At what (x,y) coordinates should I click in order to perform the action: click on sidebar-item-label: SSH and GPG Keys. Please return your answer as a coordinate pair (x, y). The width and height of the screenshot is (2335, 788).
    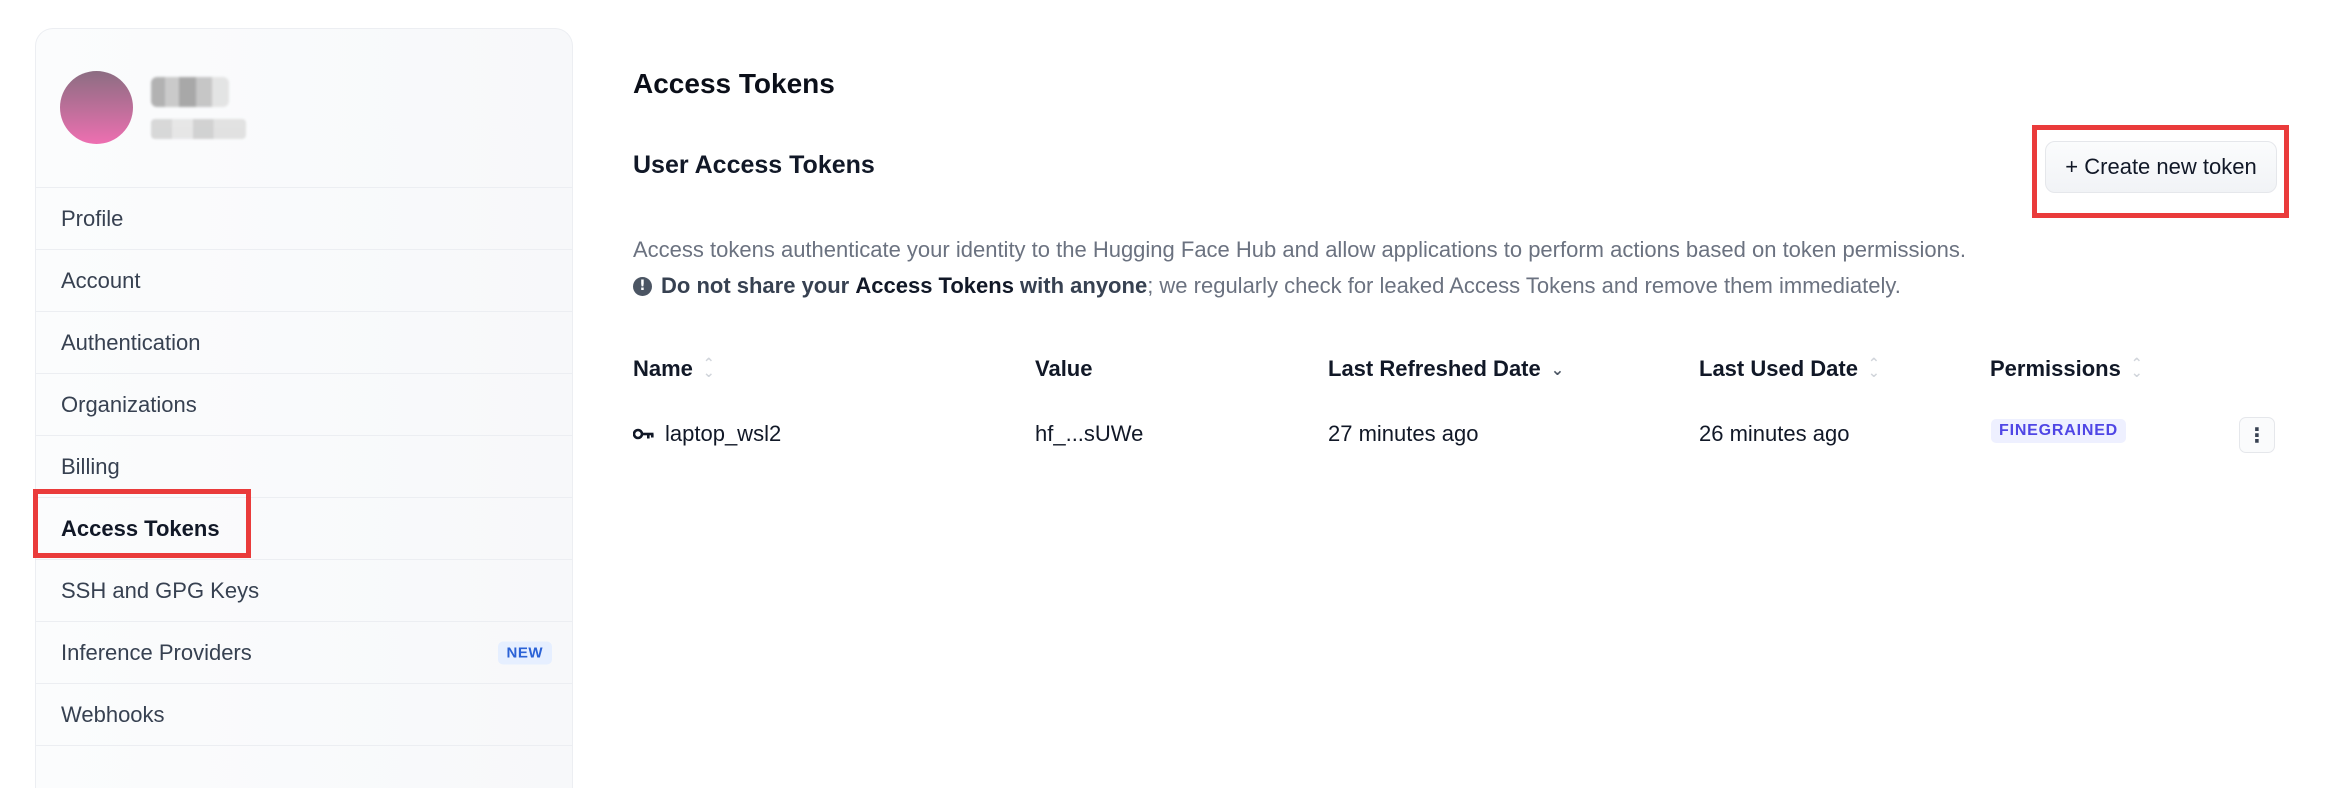
    Looking at the image, I should click on (160, 590).